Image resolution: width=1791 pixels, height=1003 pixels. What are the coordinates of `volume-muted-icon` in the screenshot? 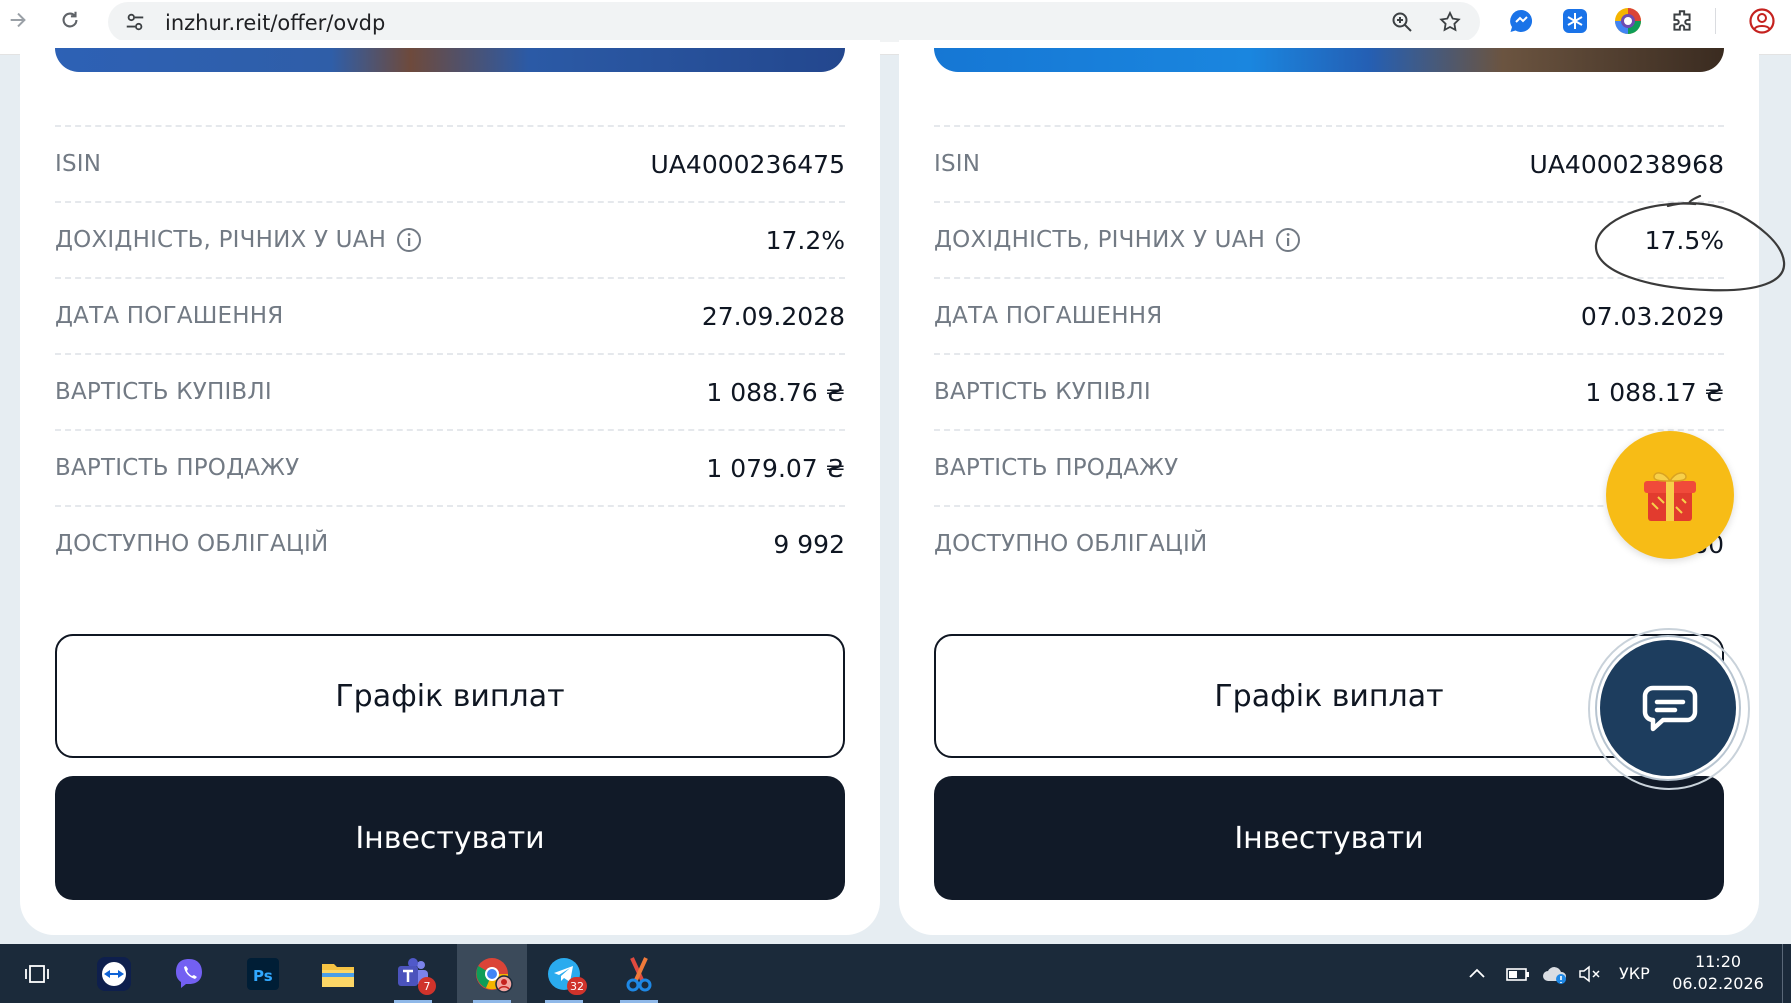 It's located at (1589, 973).